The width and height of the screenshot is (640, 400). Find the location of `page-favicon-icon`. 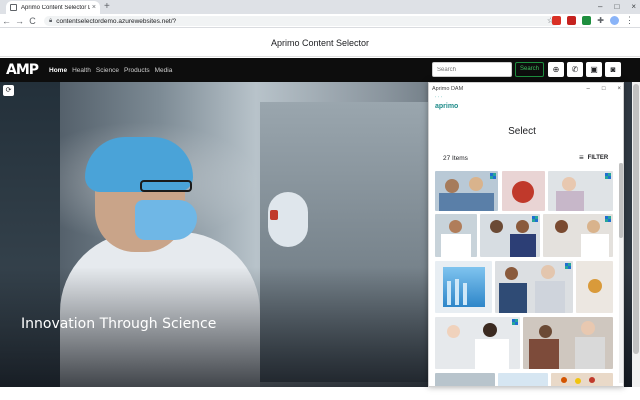

page-favicon-icon is located at coordinates (13, 7).